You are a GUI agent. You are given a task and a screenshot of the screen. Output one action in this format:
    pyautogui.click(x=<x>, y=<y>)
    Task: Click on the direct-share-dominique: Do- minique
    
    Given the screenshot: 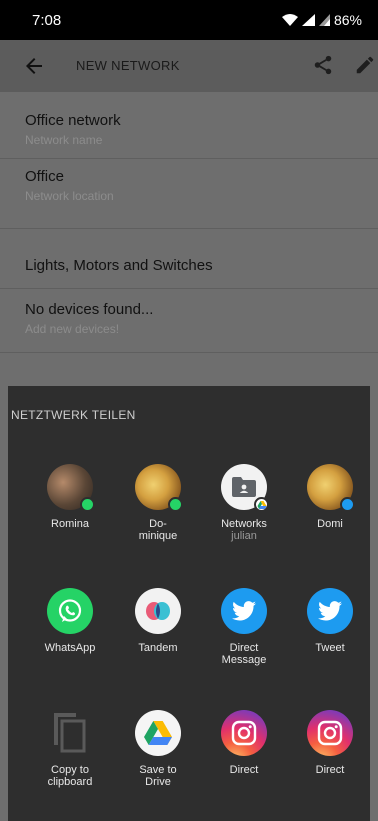 What is the action you would take?
    pyautogui.click(x=158, y=503)
    